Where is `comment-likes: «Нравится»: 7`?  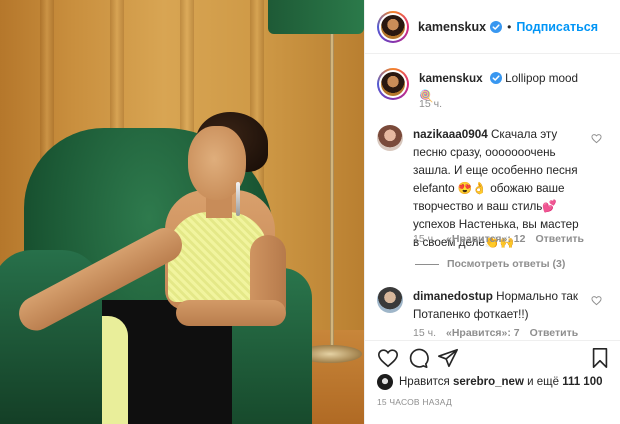 comment-likes: «Нравится»: 7 is located at coordinates (483, 333).